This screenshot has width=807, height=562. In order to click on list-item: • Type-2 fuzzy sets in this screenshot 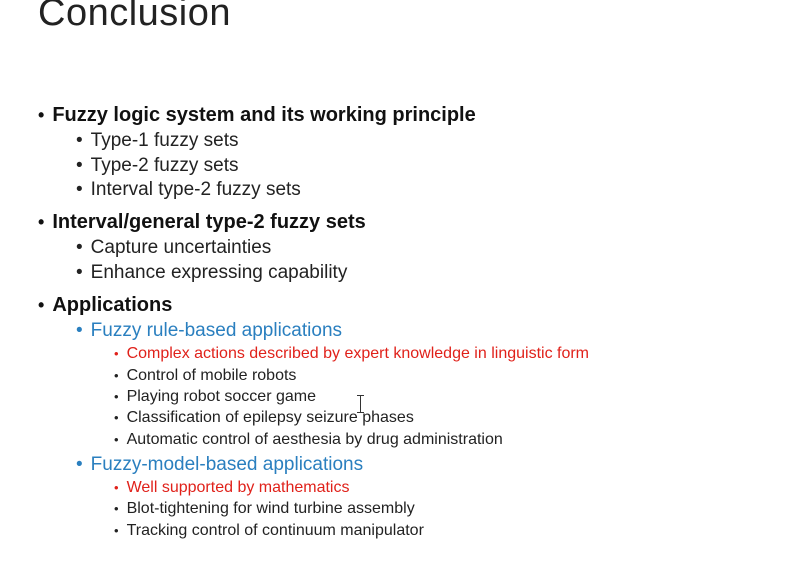, I will do `click(157, 165)`.